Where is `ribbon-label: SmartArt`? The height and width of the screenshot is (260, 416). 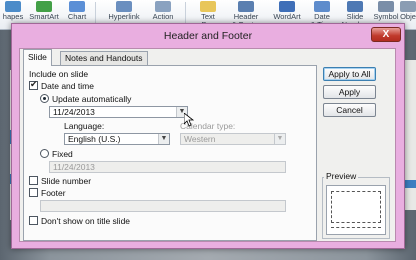 ribbon-label: SmartArt is located at coordinates (44, 16).